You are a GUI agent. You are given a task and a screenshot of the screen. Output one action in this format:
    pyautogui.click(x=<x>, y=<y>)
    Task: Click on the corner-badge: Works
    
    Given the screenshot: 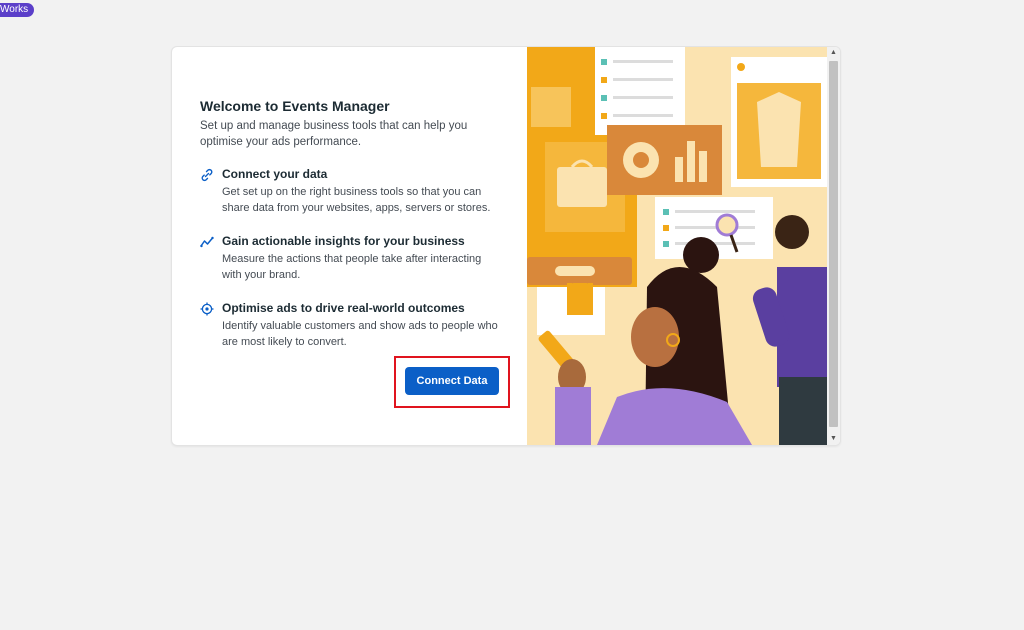 What is the action you would take?
    pyautogui.click(x=17, y=10)
    